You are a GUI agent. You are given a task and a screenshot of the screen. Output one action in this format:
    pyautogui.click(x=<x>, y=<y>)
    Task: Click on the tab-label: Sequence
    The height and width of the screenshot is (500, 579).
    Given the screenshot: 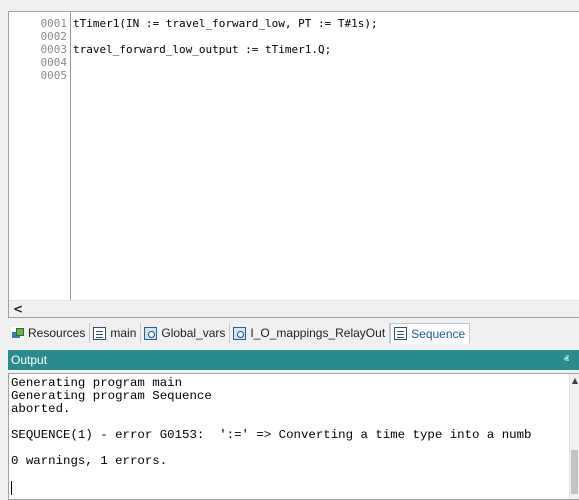 What is the action you would take?
    pyautogui.click(x=438, y=333)
    